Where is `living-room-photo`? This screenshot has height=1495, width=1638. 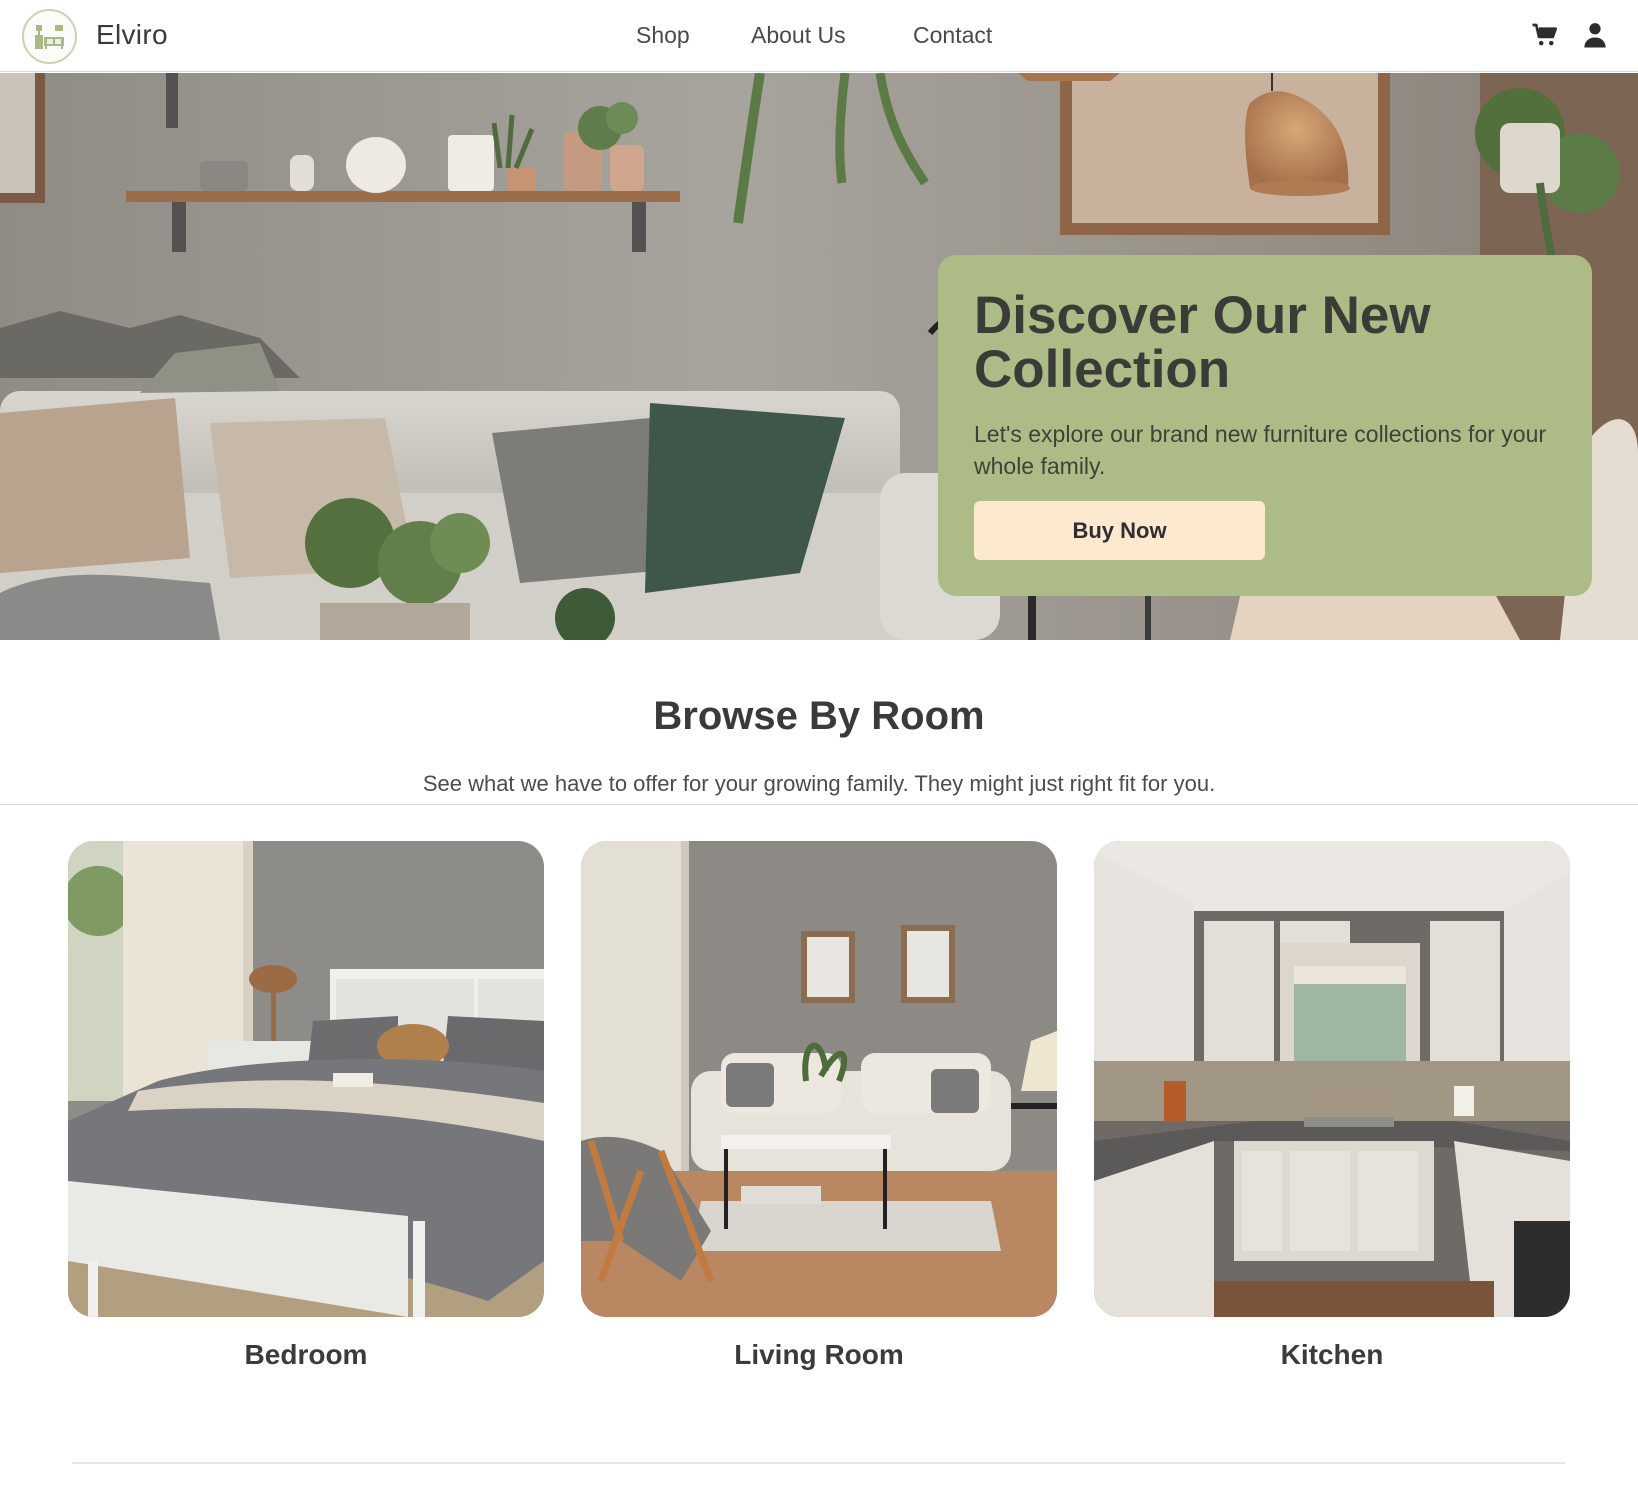
living-room-photo is located at coordinates (819, 1079).